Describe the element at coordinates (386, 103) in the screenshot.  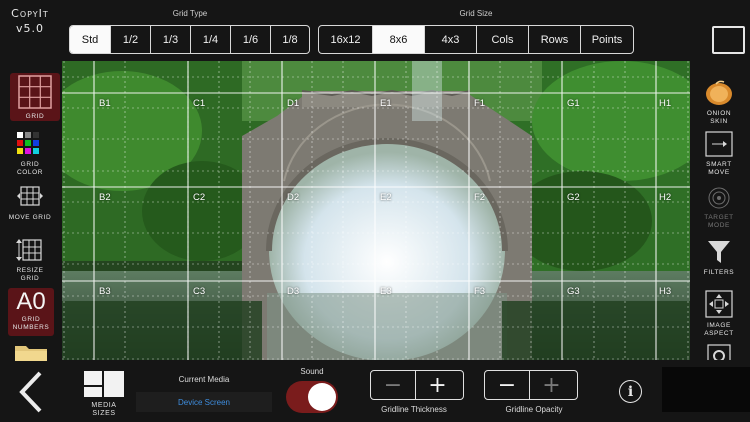
I see `grid-cell-label: E1` at that location.